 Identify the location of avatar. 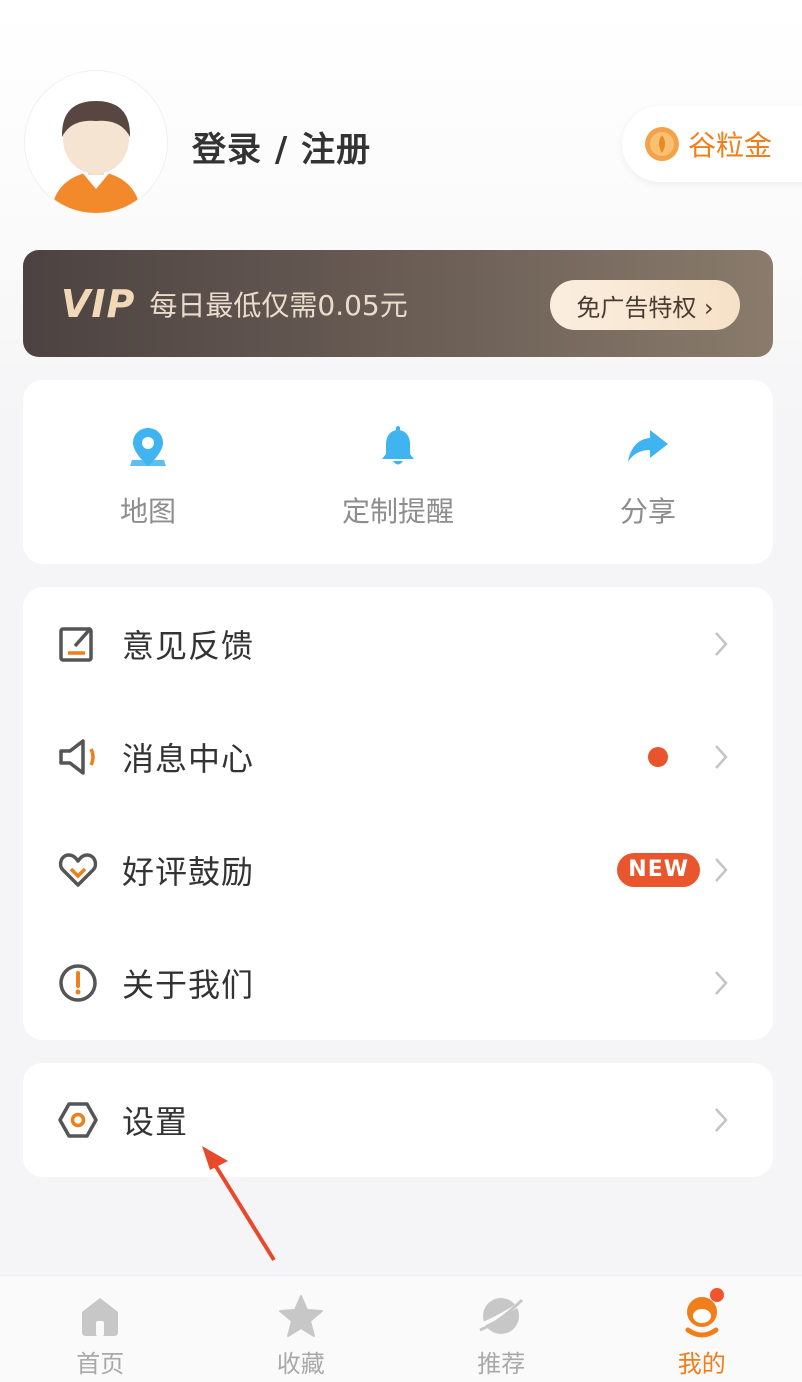
(96, 142).